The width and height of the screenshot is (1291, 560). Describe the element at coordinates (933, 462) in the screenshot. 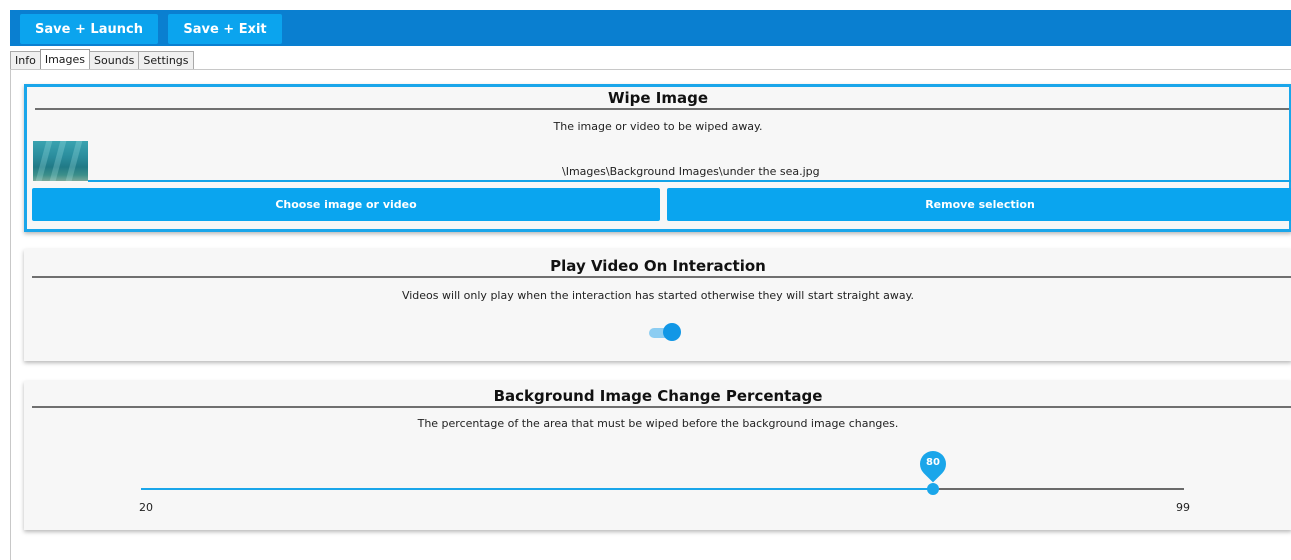

I see `slider-value-label: 80` at that location.